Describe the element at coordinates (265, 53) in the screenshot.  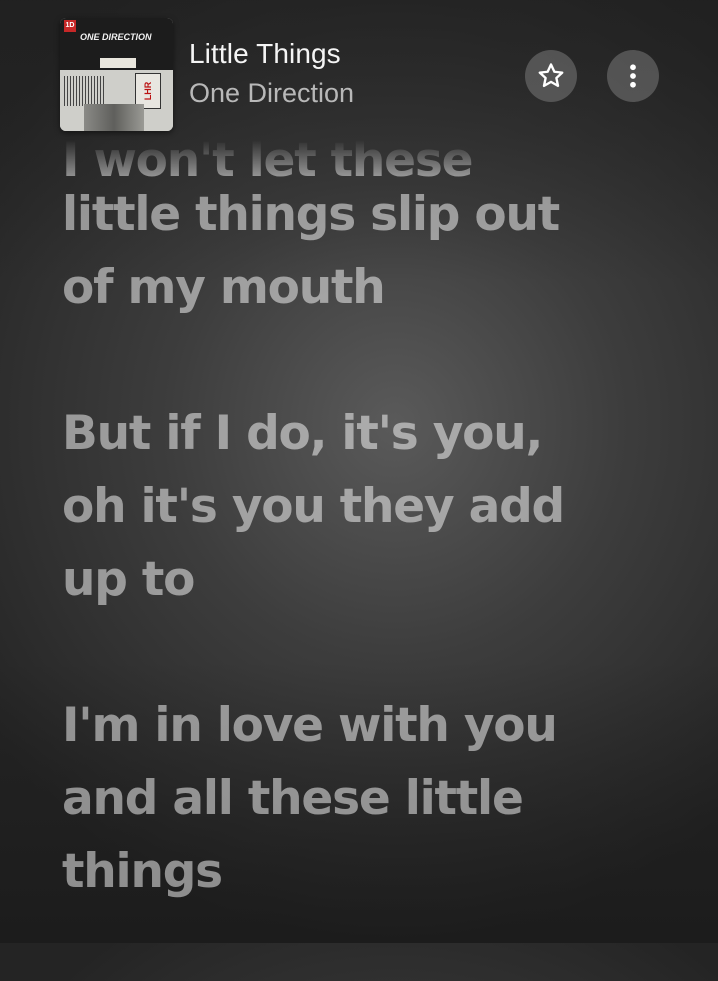
I see `song-title: Little Things` at that location.